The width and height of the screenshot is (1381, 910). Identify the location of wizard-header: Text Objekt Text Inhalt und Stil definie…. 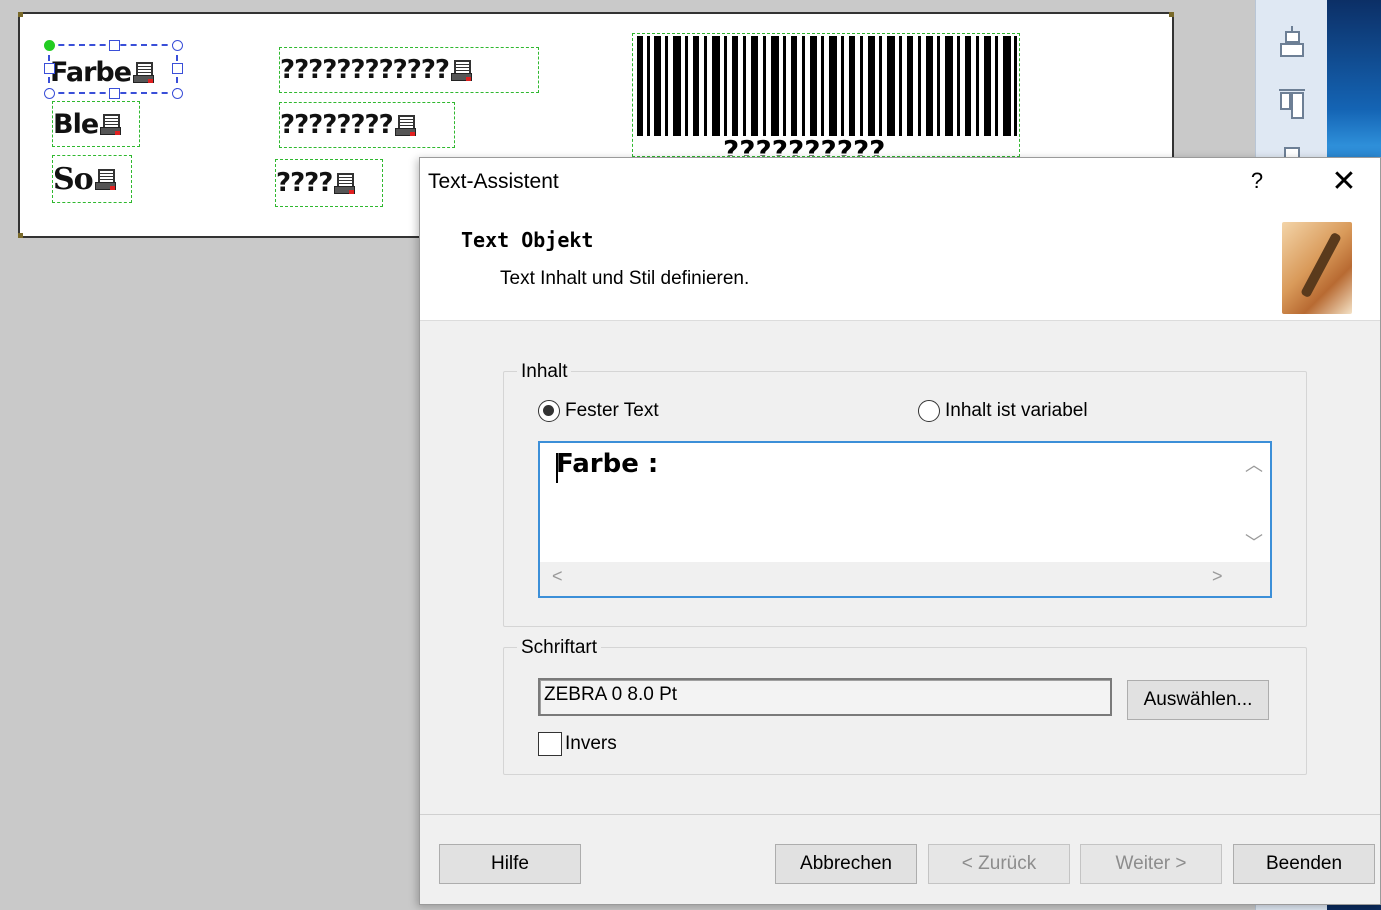
(900, 263).